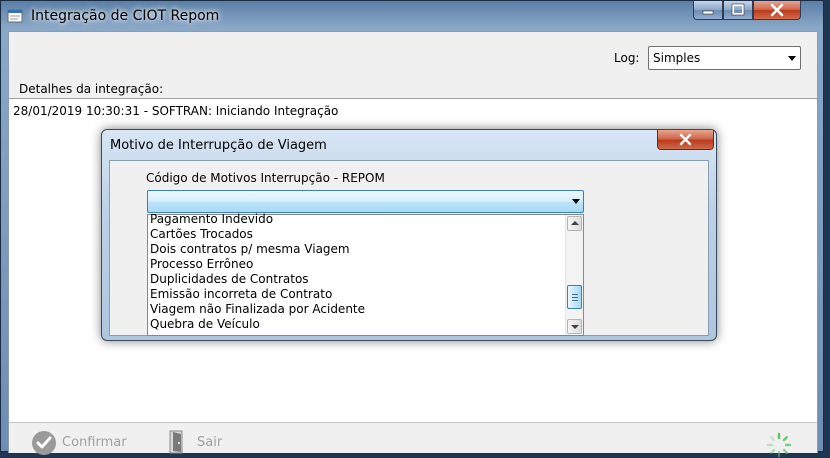  I want to click on log-label: Log:, so click(627, 58).